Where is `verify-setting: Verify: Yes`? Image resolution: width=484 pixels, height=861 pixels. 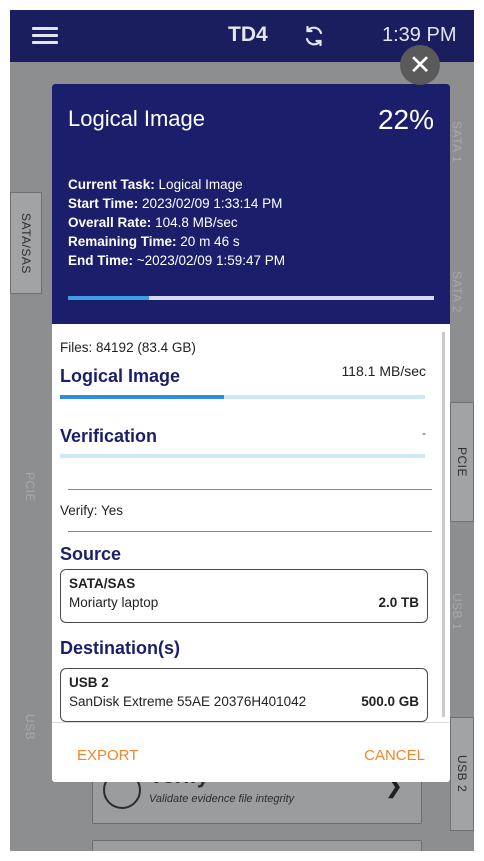
verify-setting: Verify: Yes is located at coordinates (92, 510).